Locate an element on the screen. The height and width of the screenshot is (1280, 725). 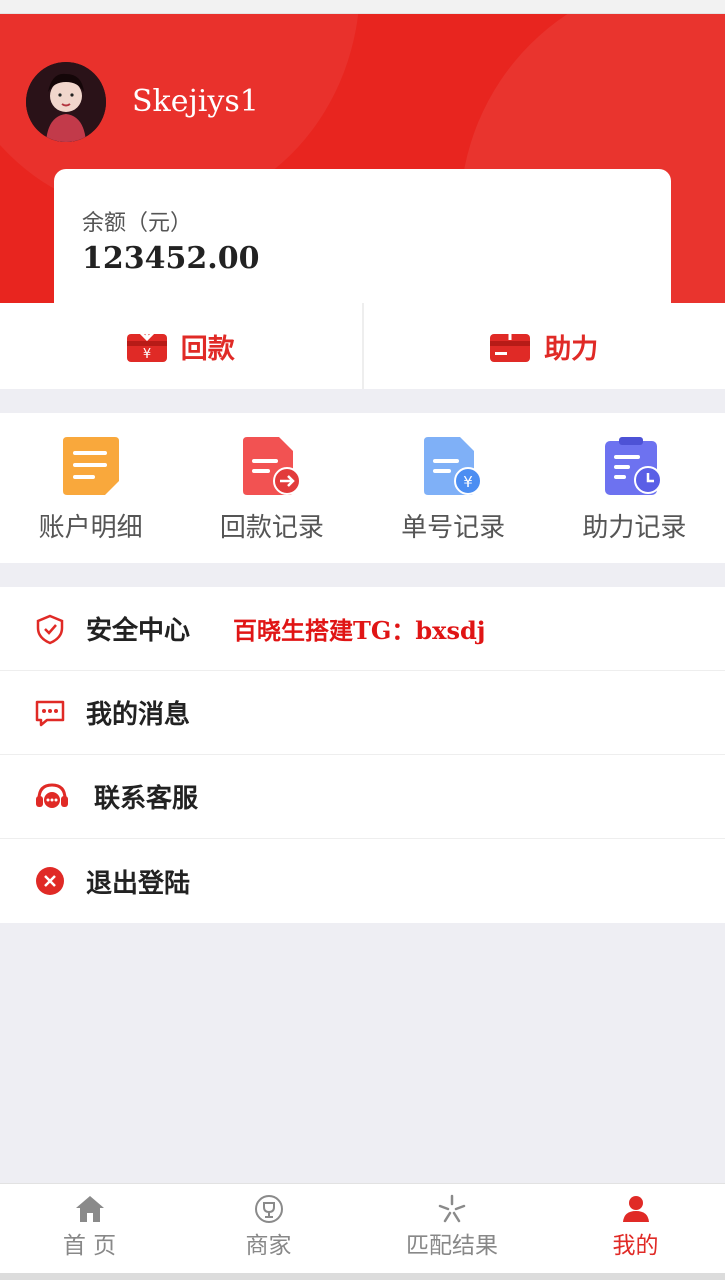
user-icon is located at coordinates (635, 1209).